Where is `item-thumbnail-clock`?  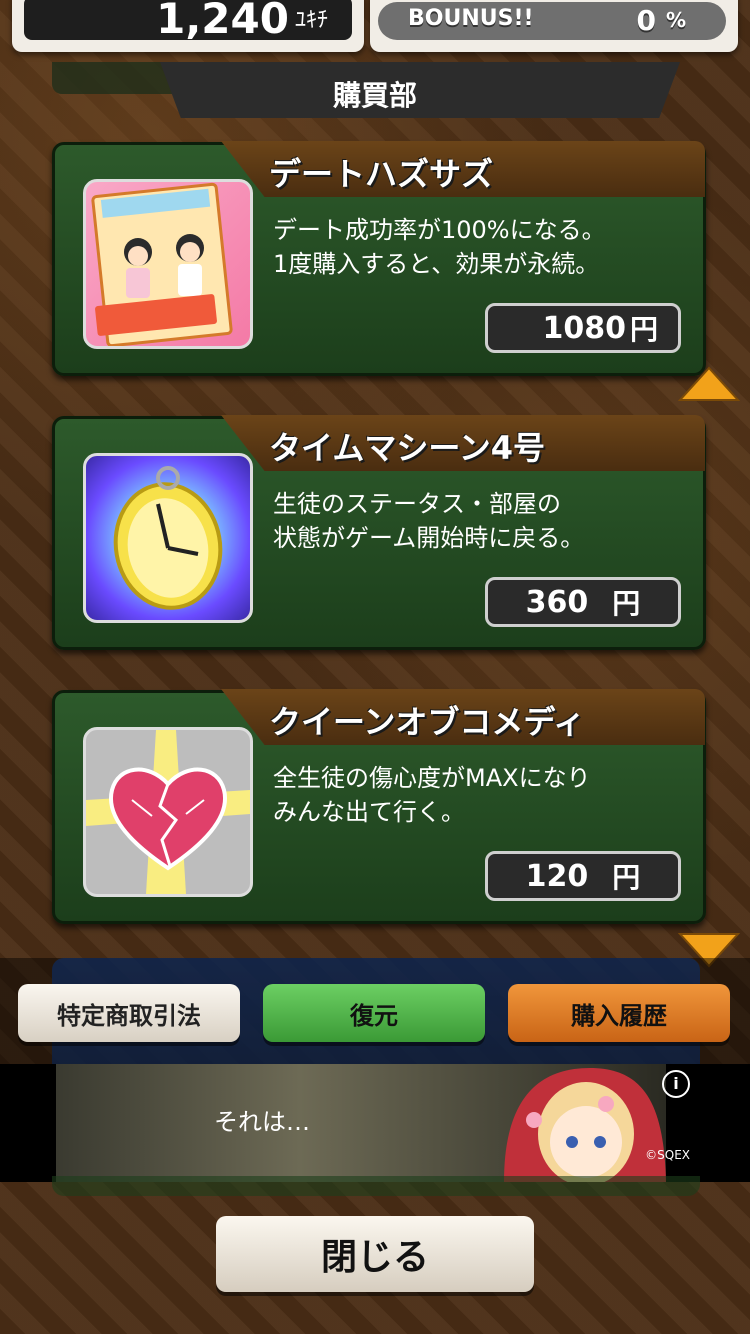
item-thumbnail-clock is located at coordinates (168, 538).